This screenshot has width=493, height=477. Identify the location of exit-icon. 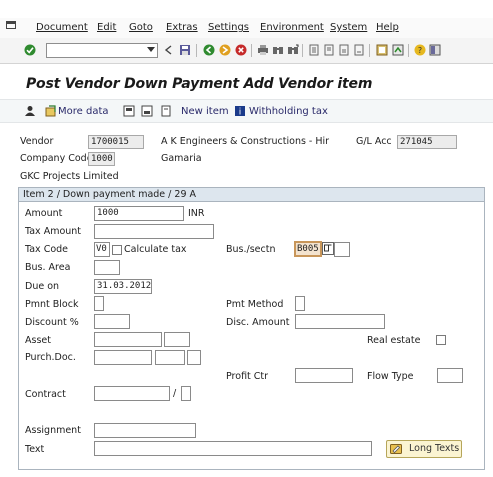
(225, 50).